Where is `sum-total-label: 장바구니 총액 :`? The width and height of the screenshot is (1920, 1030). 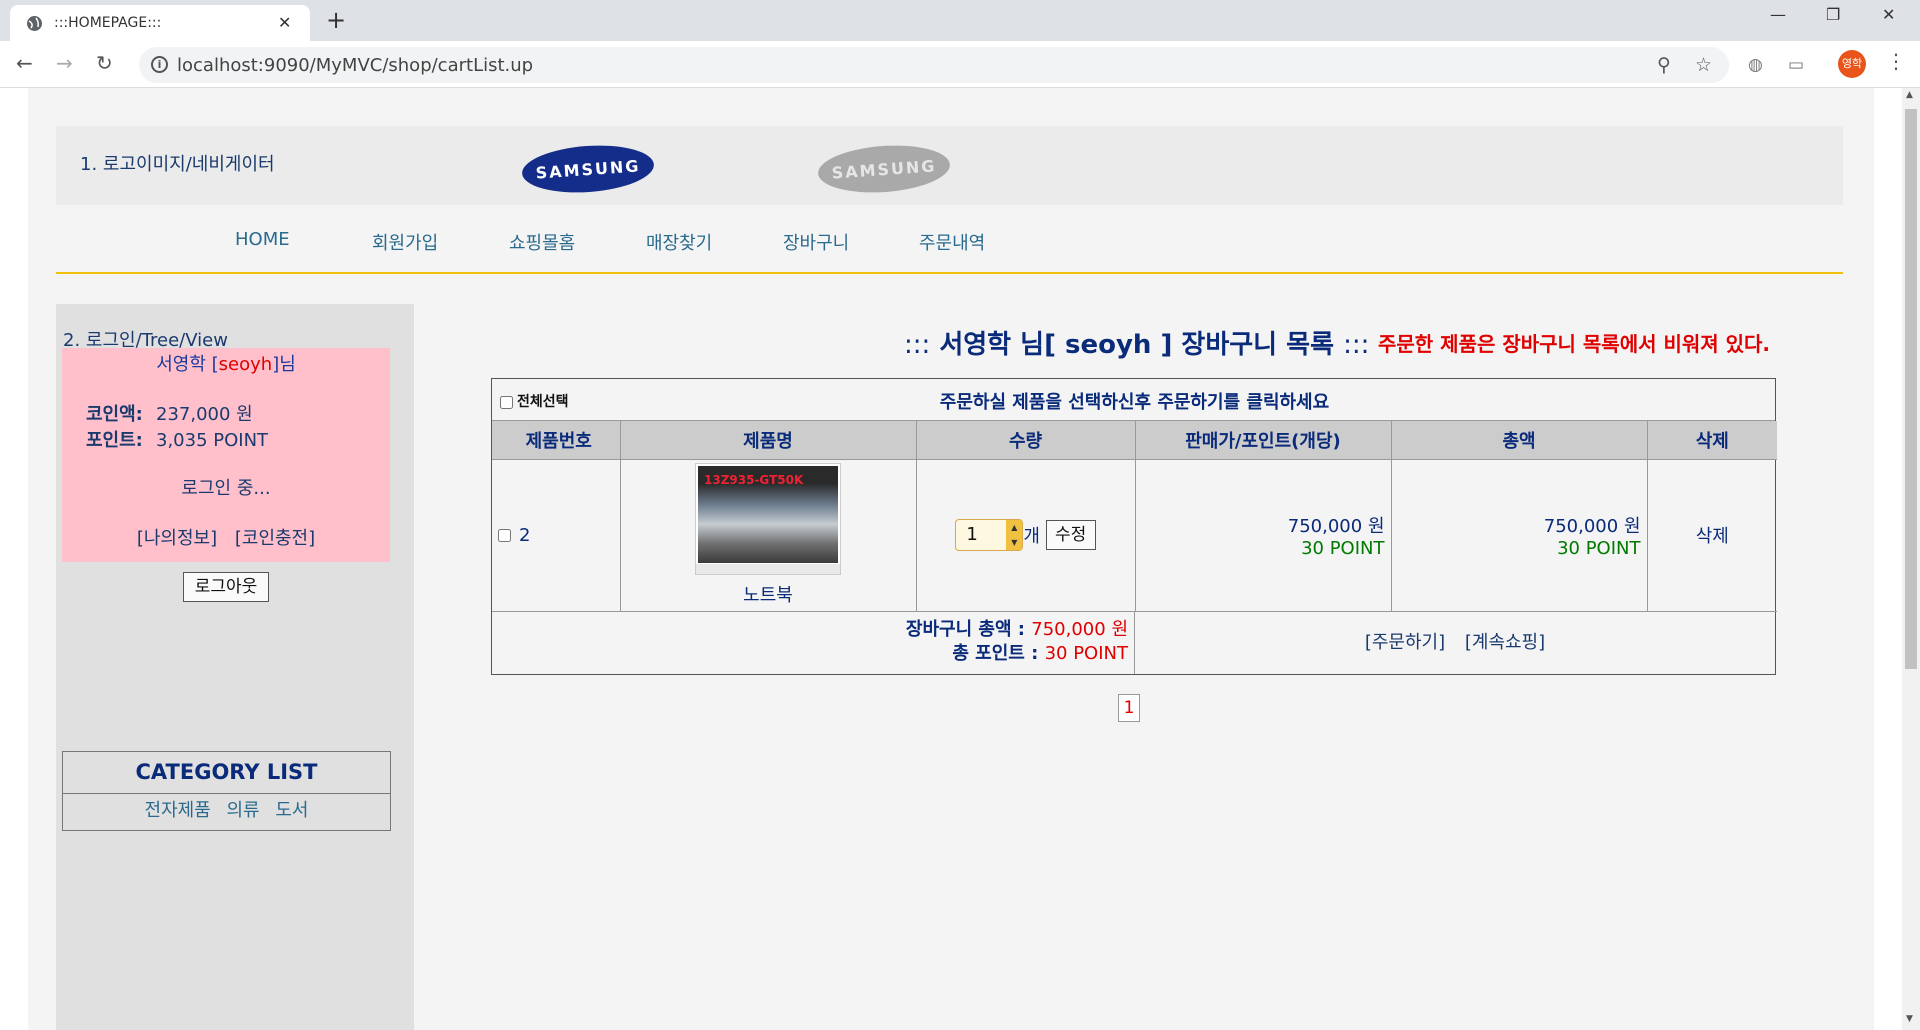 sum-total-label: 장바구니 총액 : is located at coordinates (965, 629).